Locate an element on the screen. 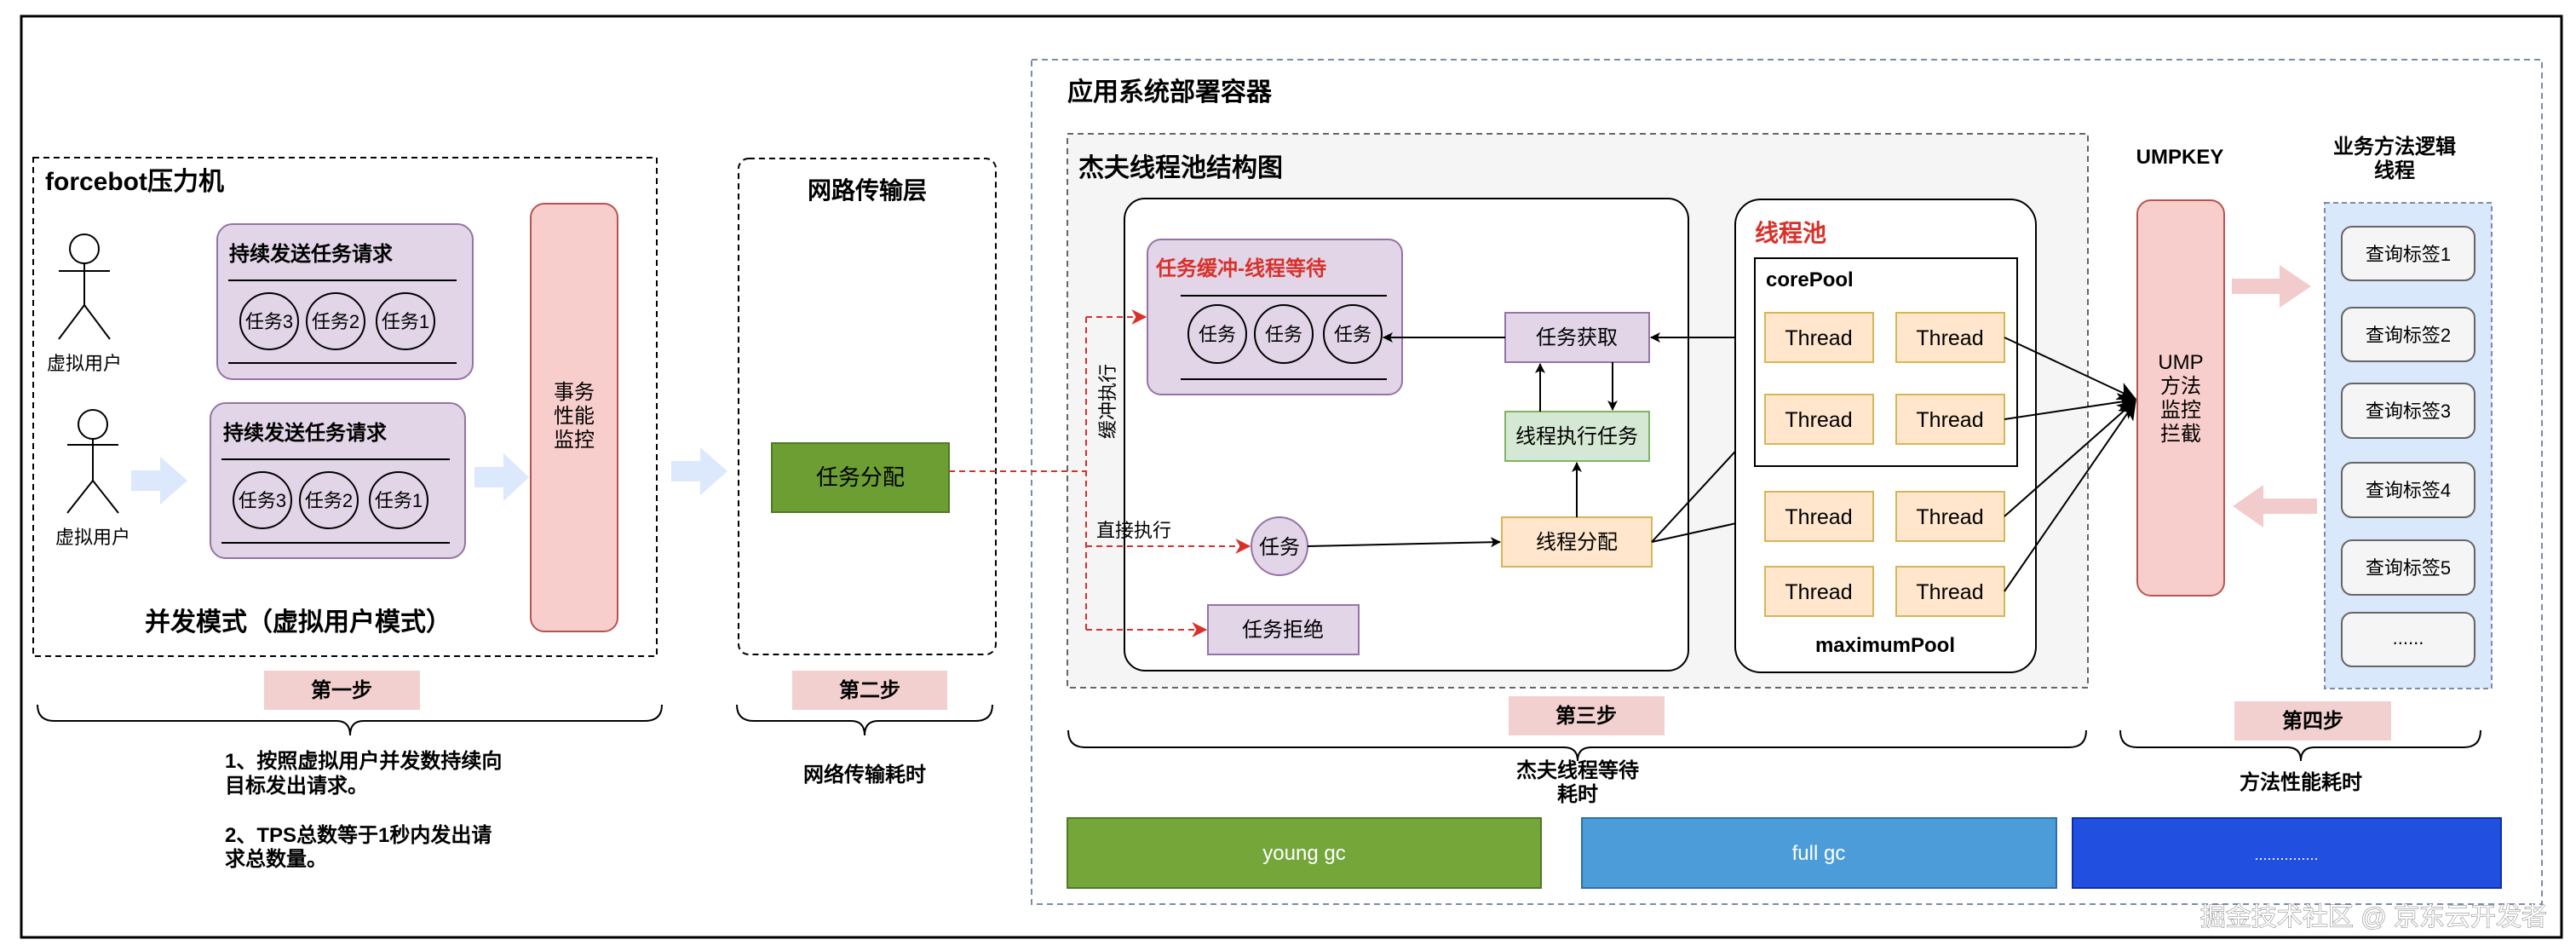 The width and height of the screenshot is (2576, 951). task-fetch-label: 任务获取 is located at coordinates (1577, 337).